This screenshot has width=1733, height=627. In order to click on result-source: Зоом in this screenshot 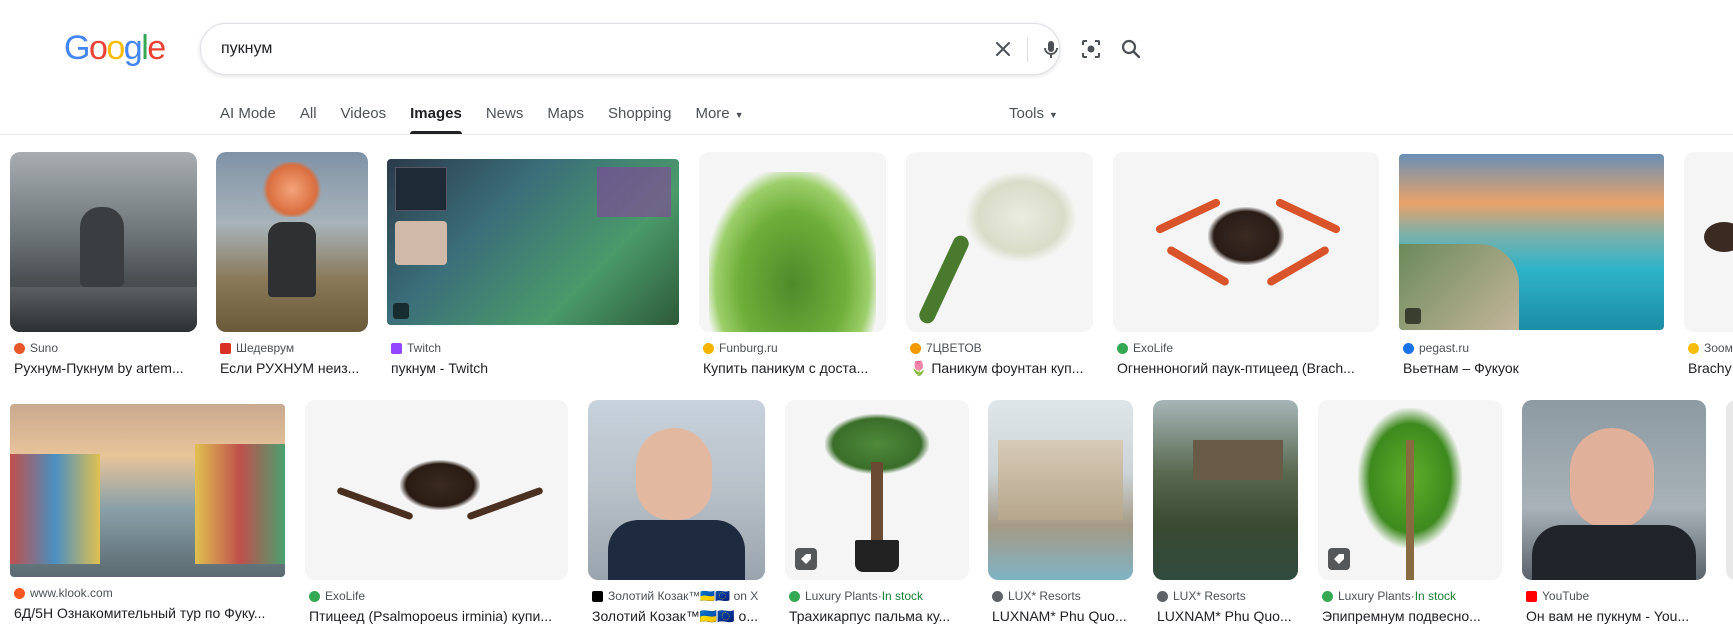, I will do `click(1710, 348)`.